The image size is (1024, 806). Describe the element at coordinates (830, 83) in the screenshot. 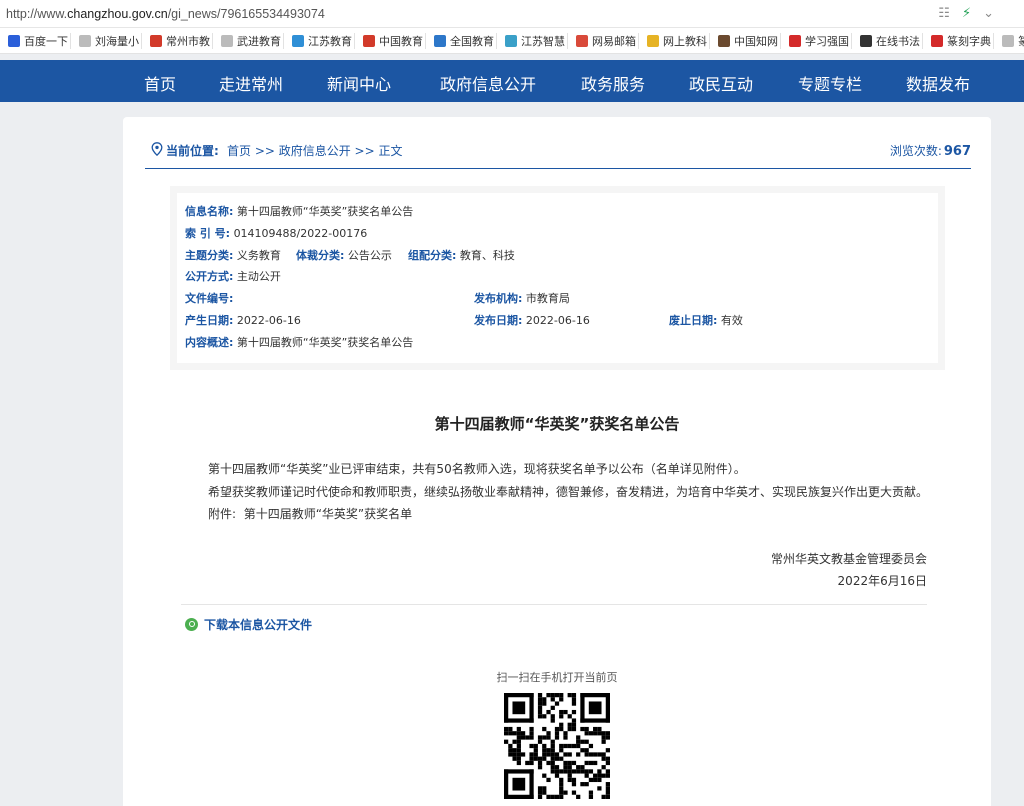

I see `nav-topics: 专题专栏` at that location.